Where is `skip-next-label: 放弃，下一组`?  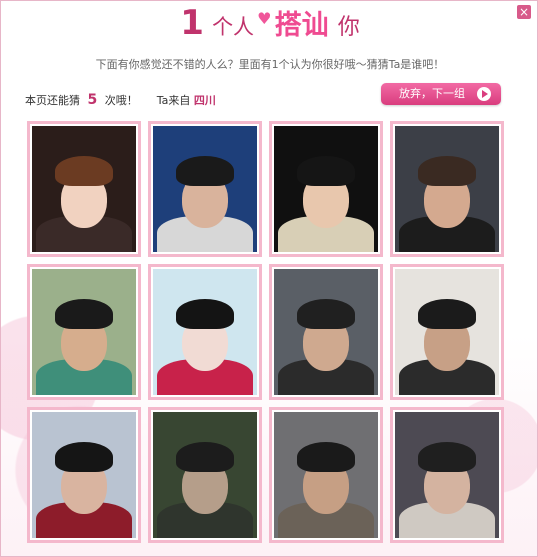
skip-next-label: 放弃，下一组 is located at coordinates (432, 93).